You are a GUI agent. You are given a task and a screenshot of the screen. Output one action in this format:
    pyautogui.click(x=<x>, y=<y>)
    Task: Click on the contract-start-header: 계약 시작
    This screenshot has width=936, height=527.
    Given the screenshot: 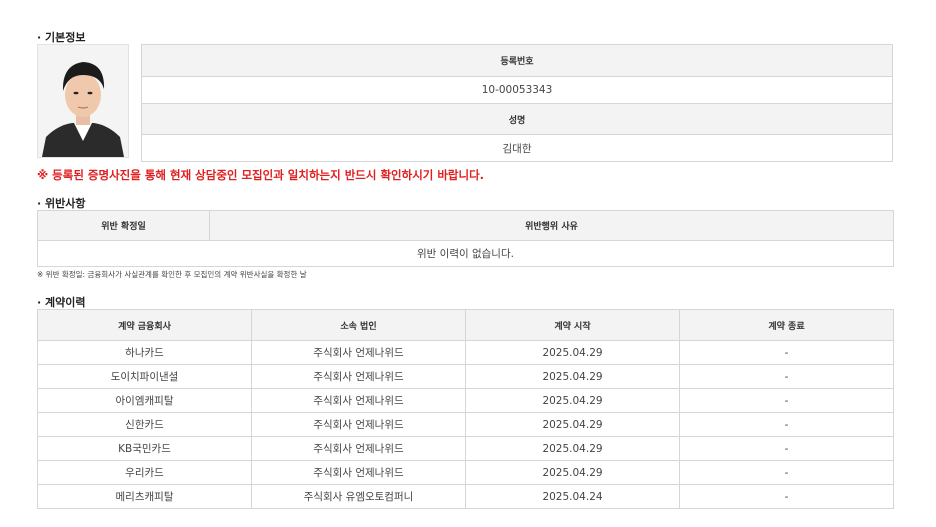 What is the action you would take?
    pyautogui.click(x=572, y=325)
    